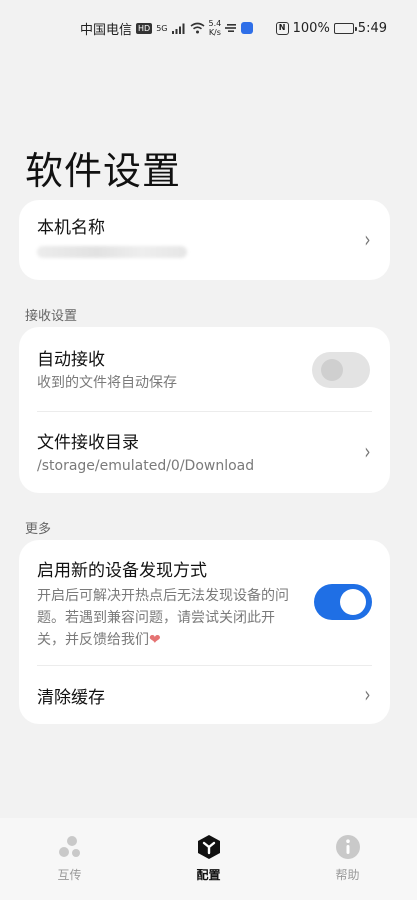 This screenshot has width=417, height=900. What do you see at coordinates (69, 846) in the screenshot?
I see `transfer-icon` at bounding box center [69, 846].